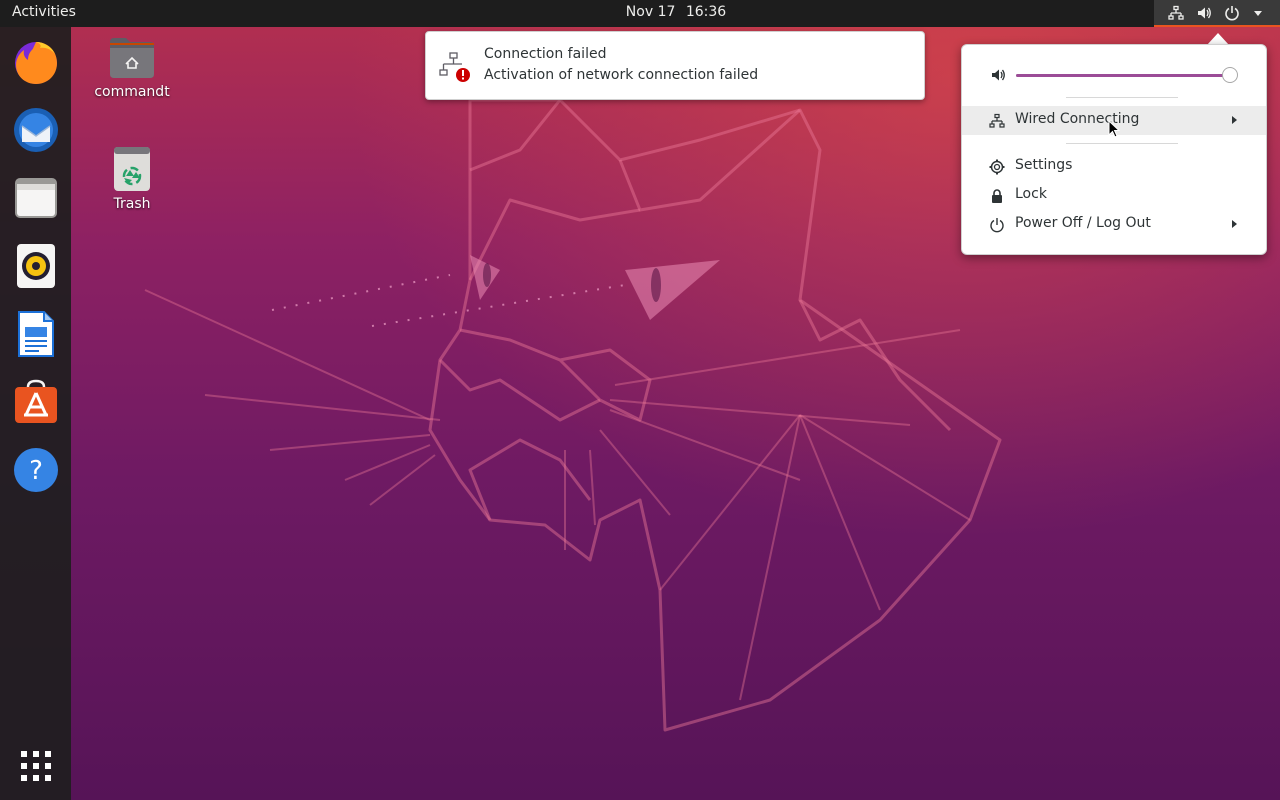 The height and width of the screenshot is (800, 1280). Describe the element at coordinates (132, 92) in the screenshot. I see `desktop-icon-label: commandt` at that location.